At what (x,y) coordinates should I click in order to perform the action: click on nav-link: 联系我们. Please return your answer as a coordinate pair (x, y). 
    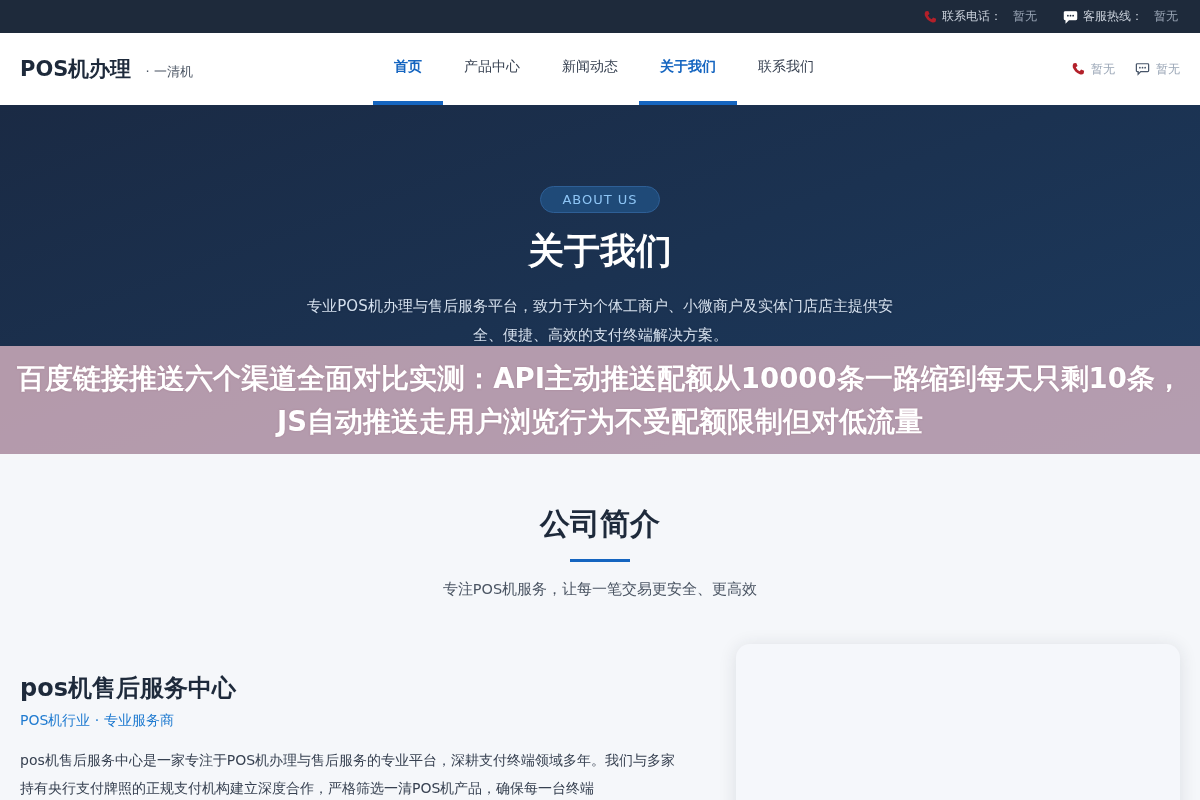
    Looking at the image, I should click on (785, 69).